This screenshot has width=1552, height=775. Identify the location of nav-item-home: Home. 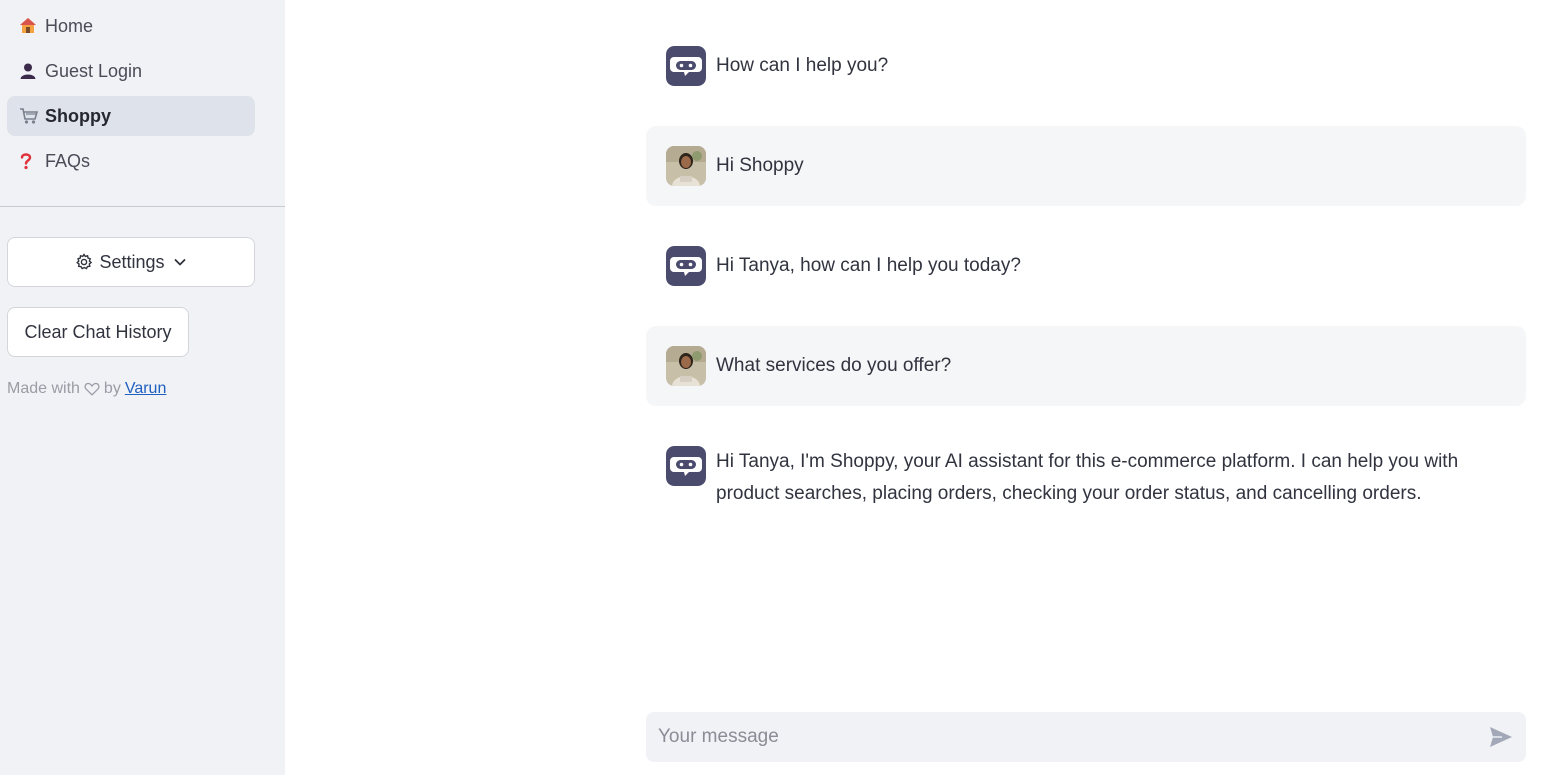
(131, 26).